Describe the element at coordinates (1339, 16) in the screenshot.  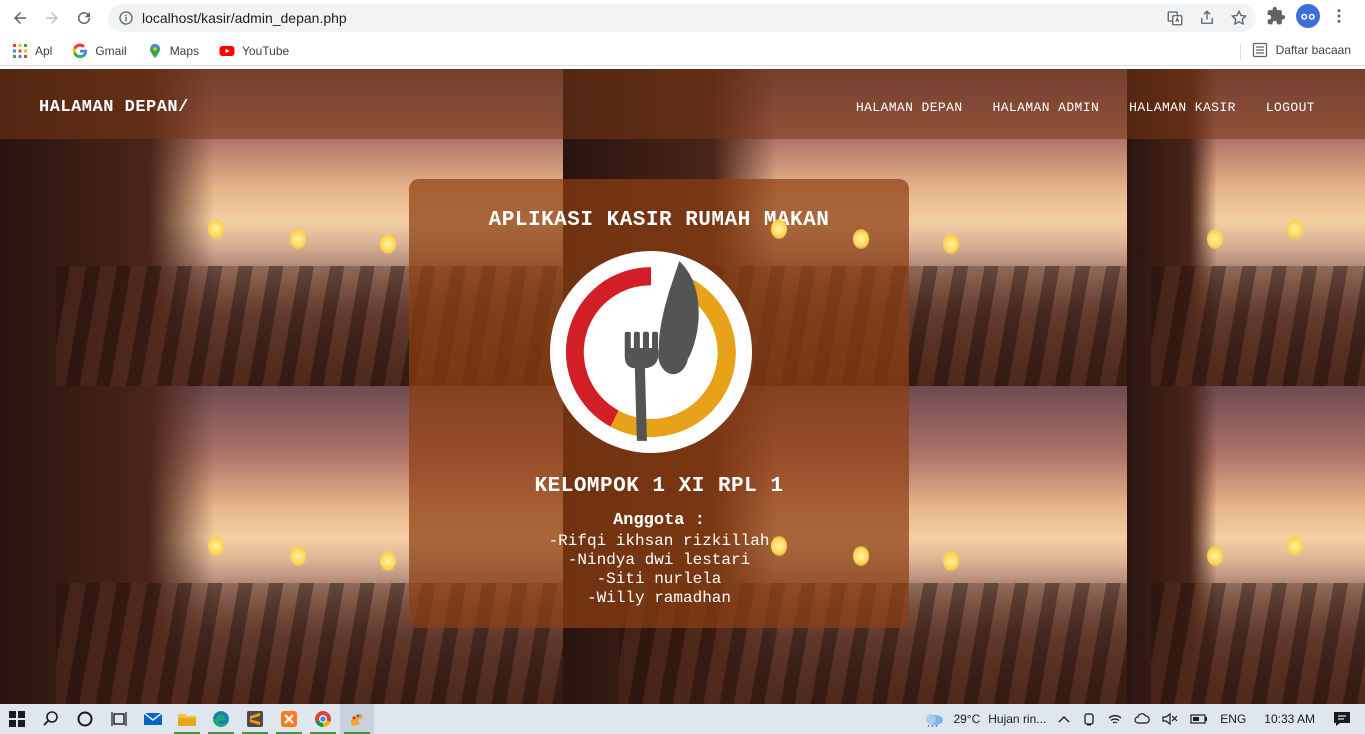
I see `menu-icon` at that location.